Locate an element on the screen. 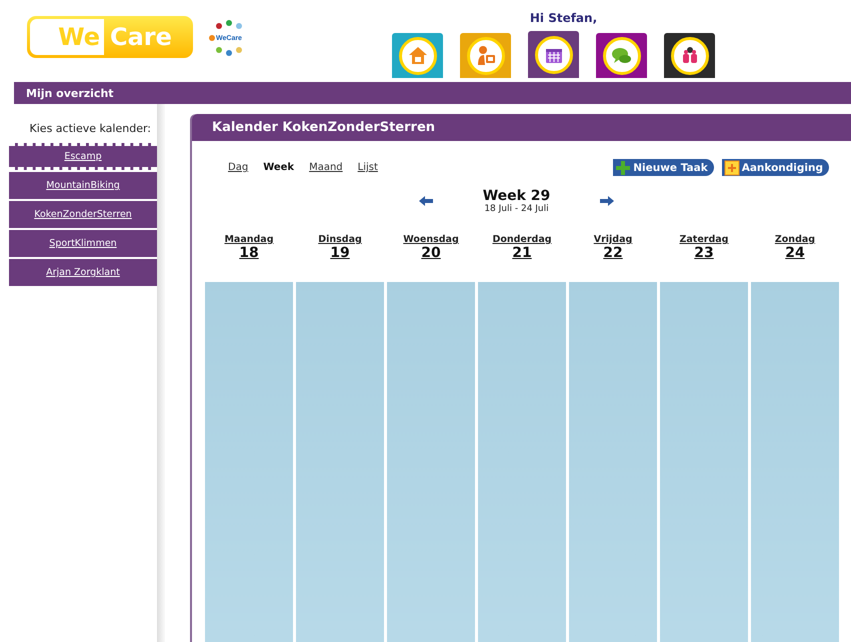  wecare-logo: We Care is located at coordinates (110, 37).